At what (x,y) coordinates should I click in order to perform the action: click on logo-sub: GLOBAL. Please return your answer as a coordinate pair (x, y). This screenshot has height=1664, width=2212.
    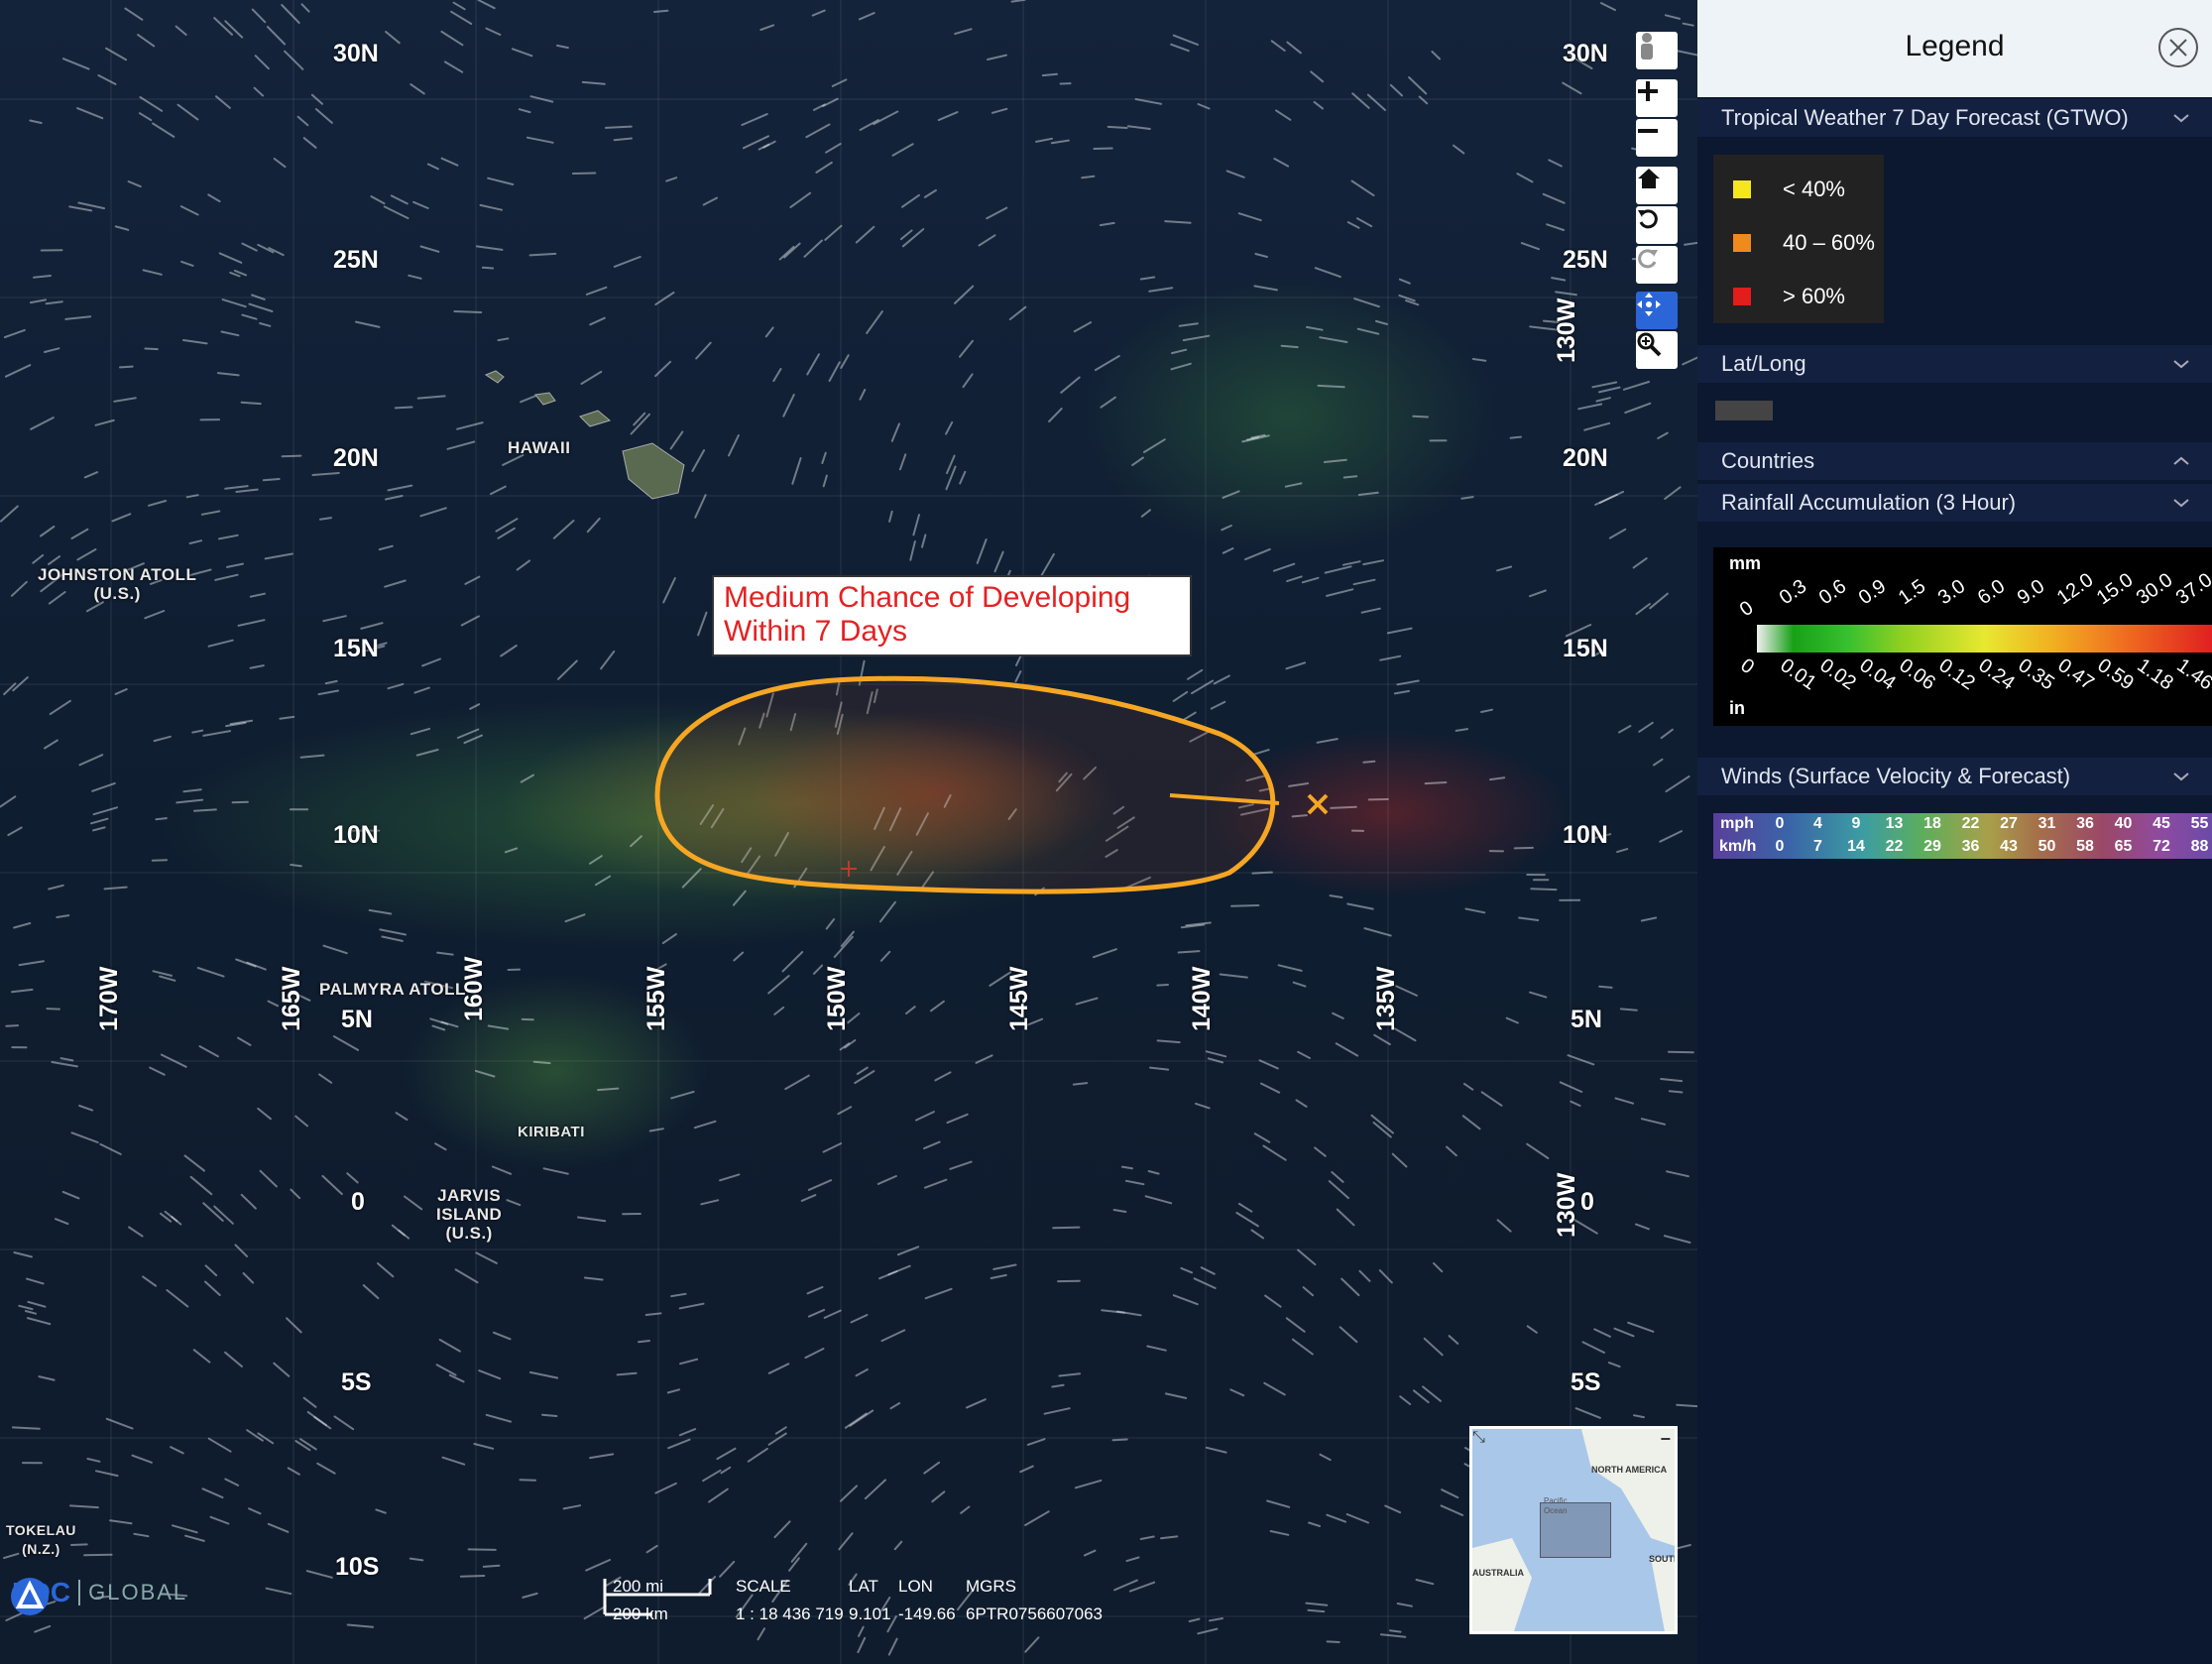
    Looking at the image, I should click on (132, 1592).